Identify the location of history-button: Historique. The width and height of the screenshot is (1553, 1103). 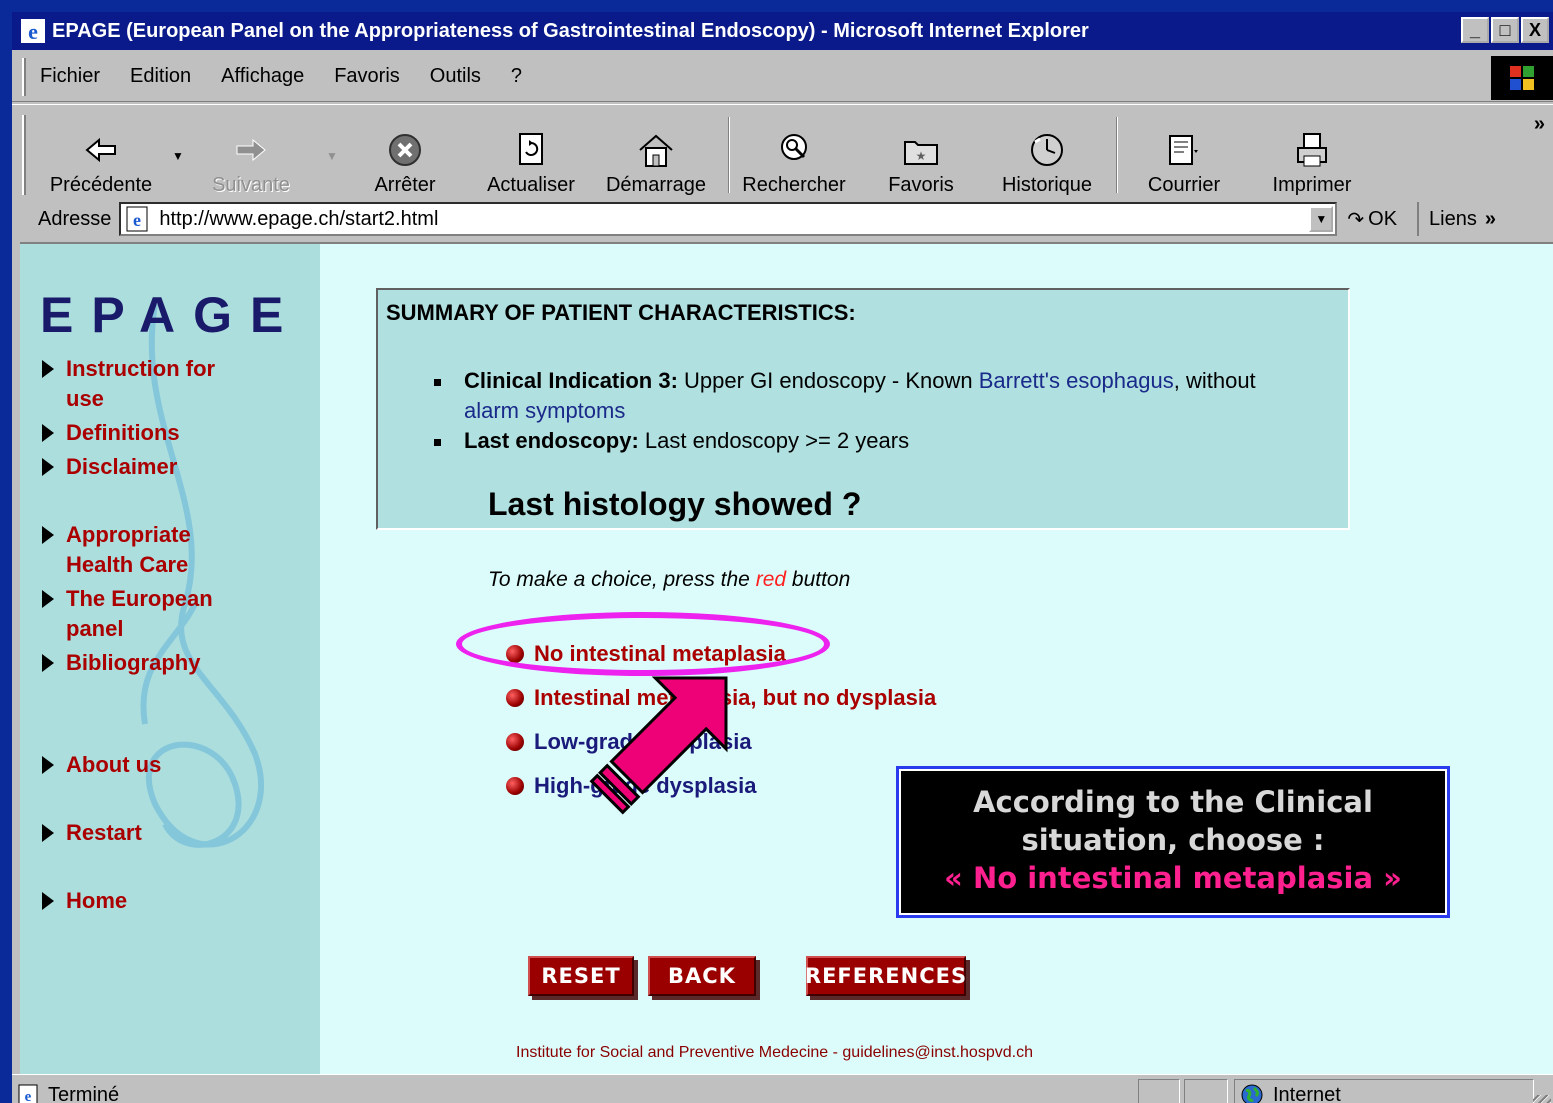
(1047, 154).